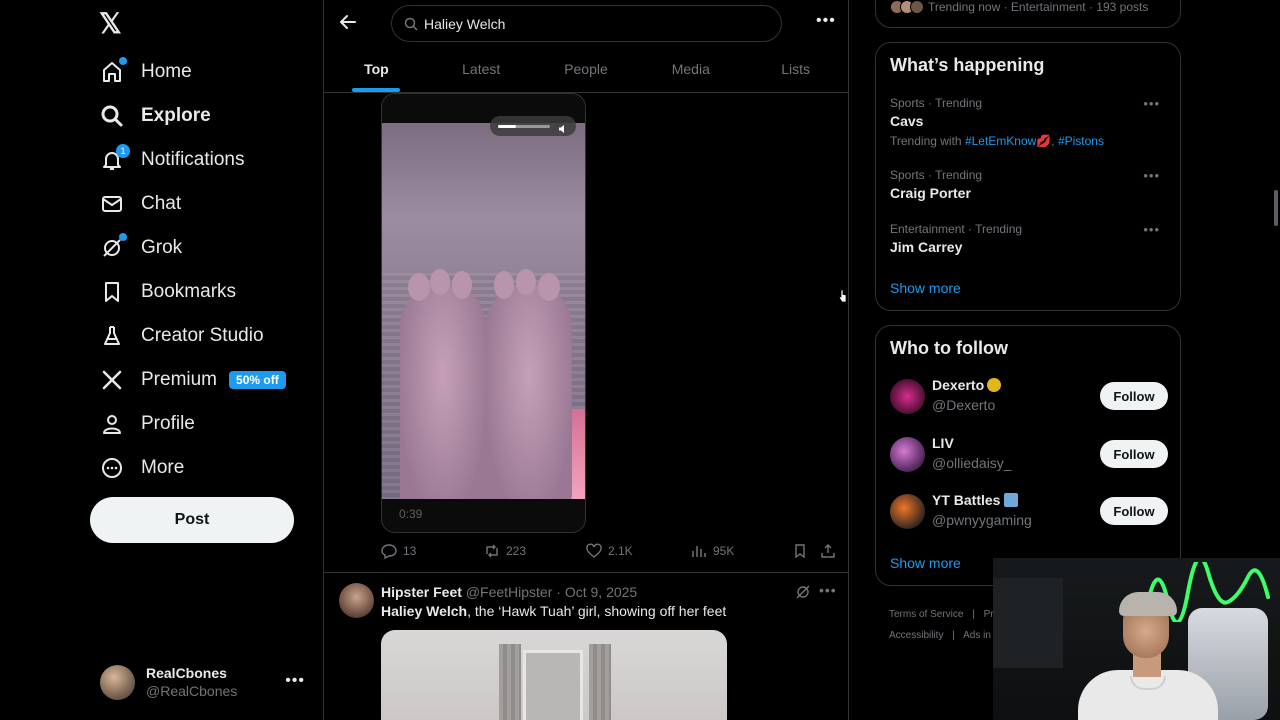  What do you see at coordinates (376, 69) in the screenshot?
I see `tab-top: Top` at bounding box center [376, 69].